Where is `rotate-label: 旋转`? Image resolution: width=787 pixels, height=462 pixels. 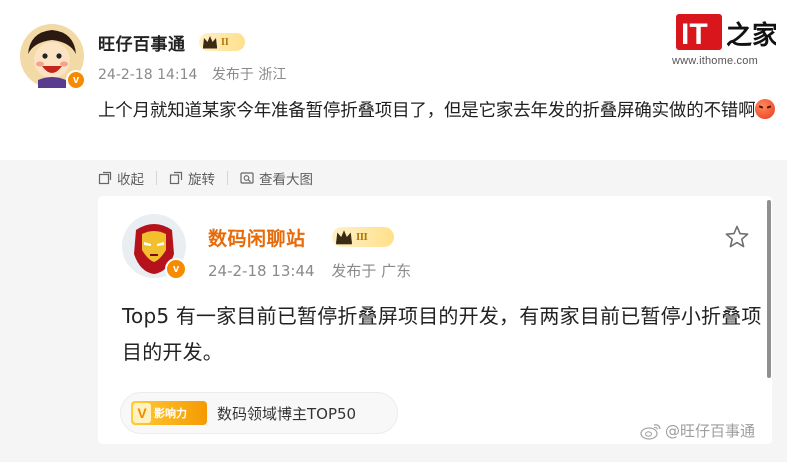 rotate-label: 旋转 is located at coordinates (201, 180).